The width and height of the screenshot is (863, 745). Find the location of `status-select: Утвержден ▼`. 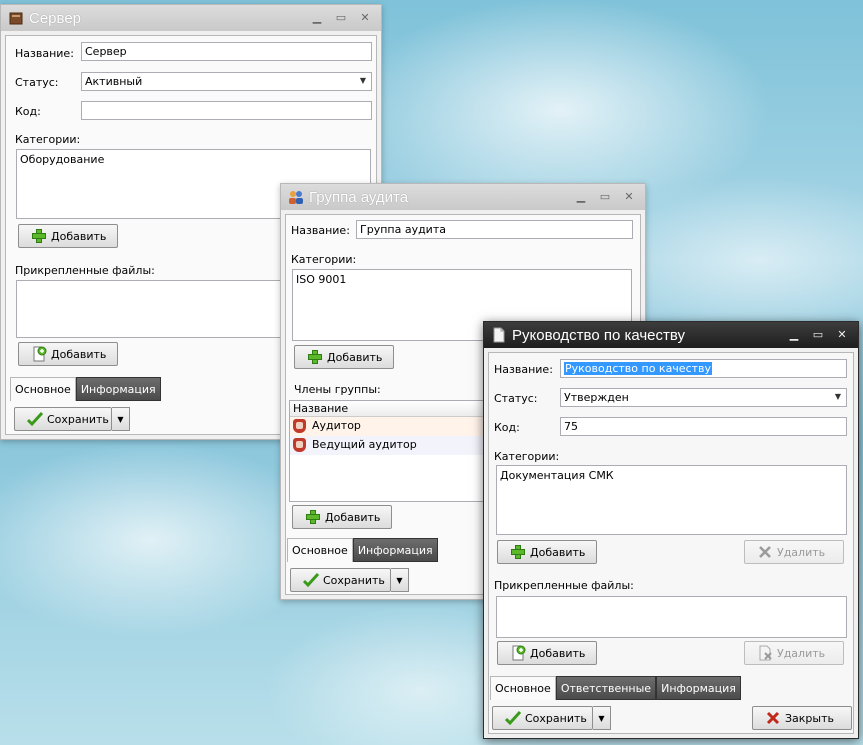

status-select: Утвержден ▼ is located at coordinates (703, 397).